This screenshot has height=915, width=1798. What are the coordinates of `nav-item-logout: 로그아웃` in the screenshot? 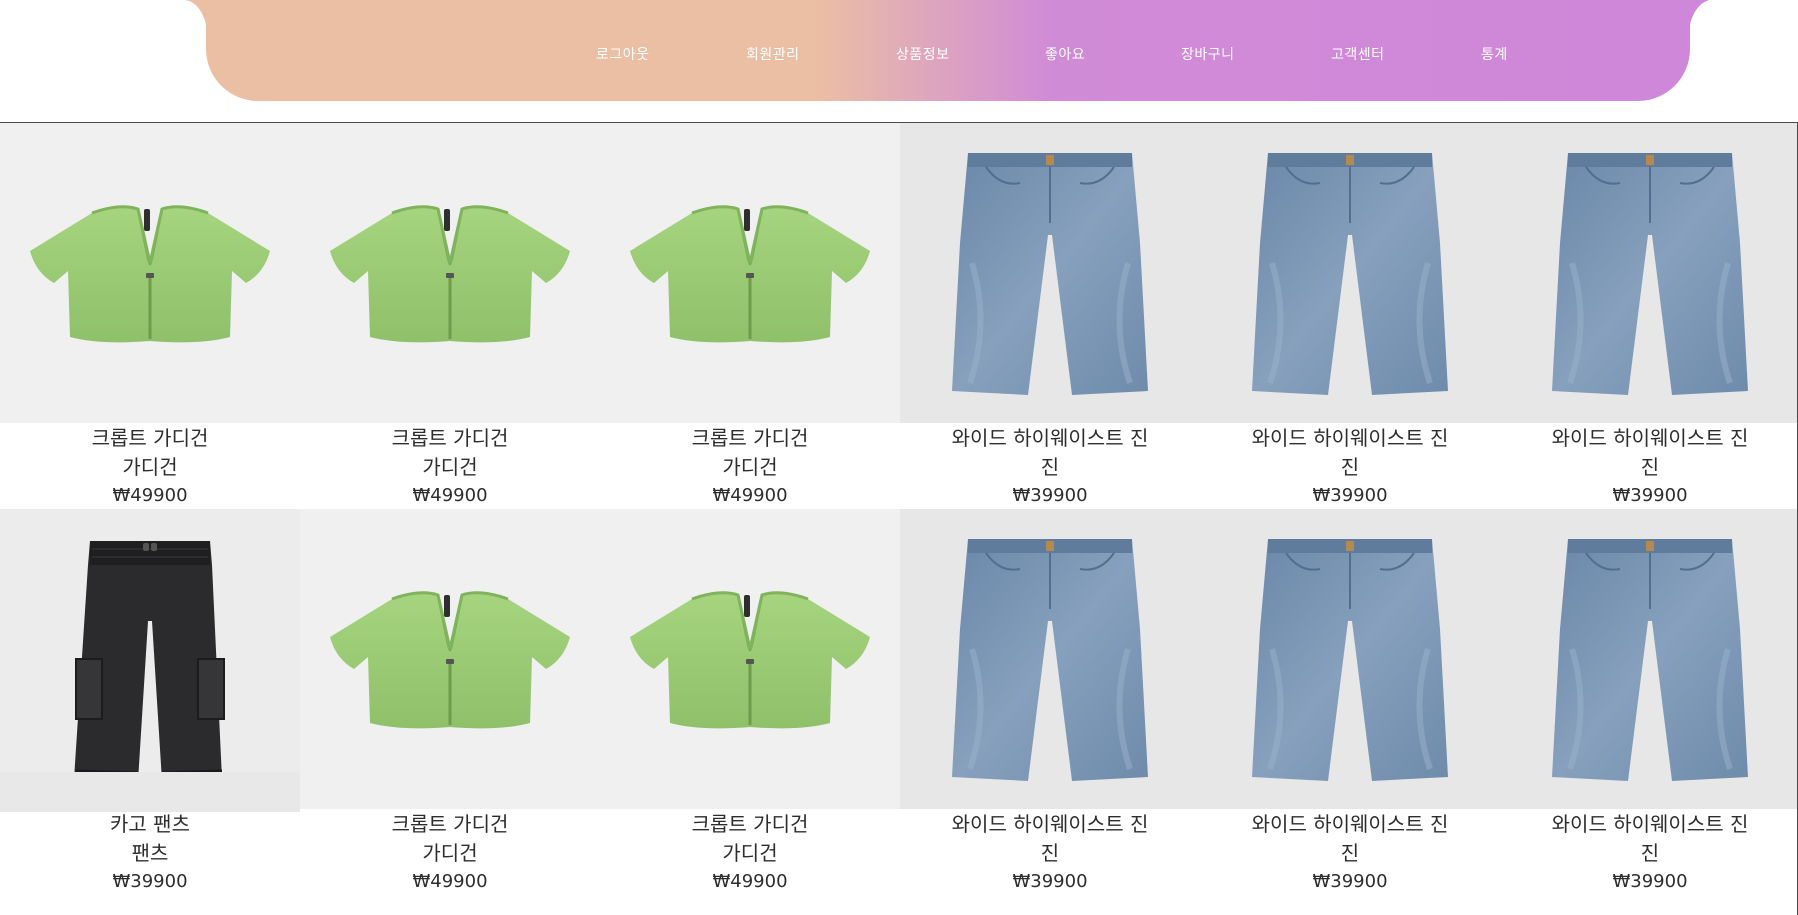 It's located at (623, 54).